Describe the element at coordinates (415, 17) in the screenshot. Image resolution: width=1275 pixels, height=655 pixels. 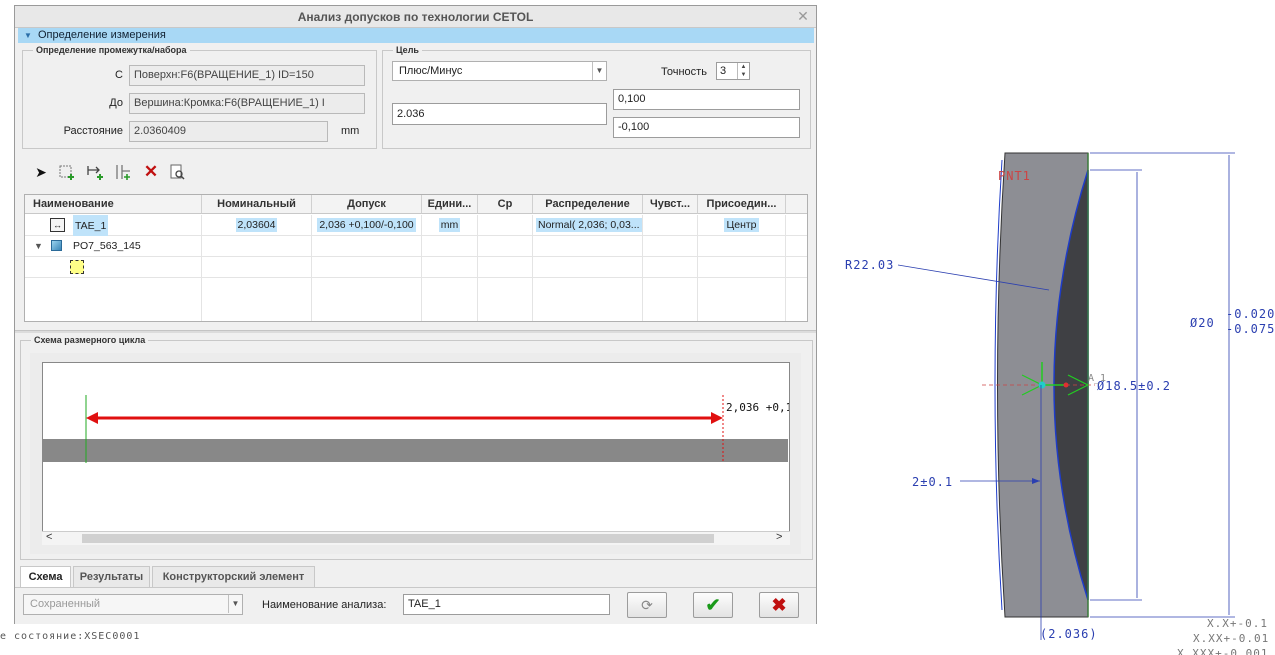
I see `dialog-title: Анализ допусков по технологии CETOL` at that location.